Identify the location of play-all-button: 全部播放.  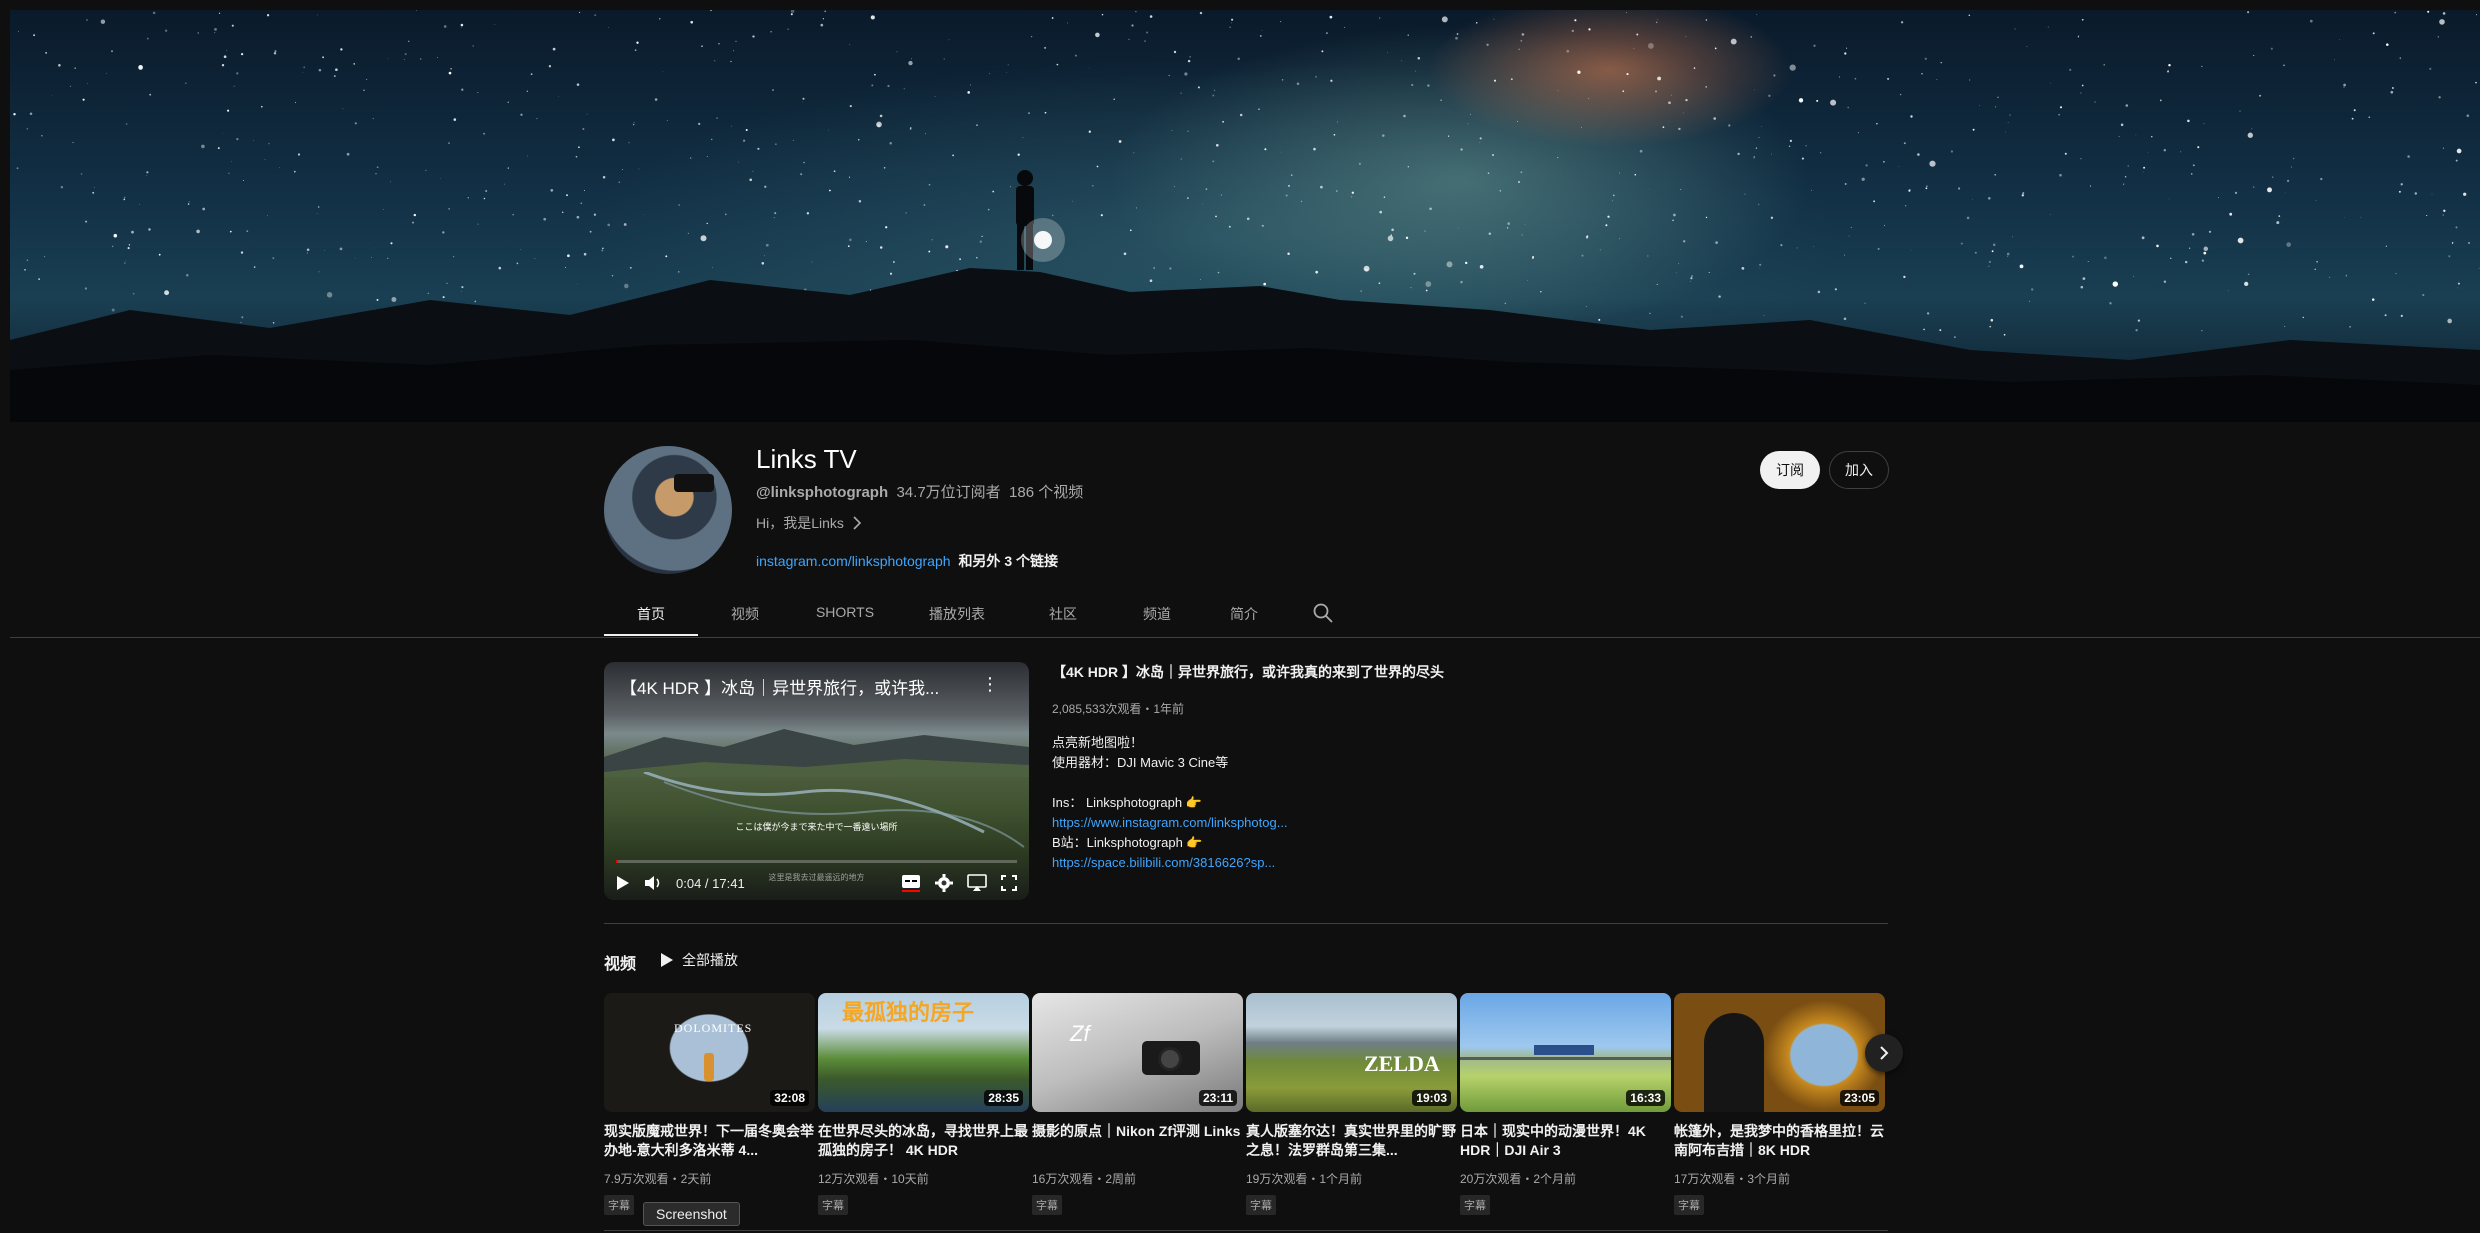
(699, 960).